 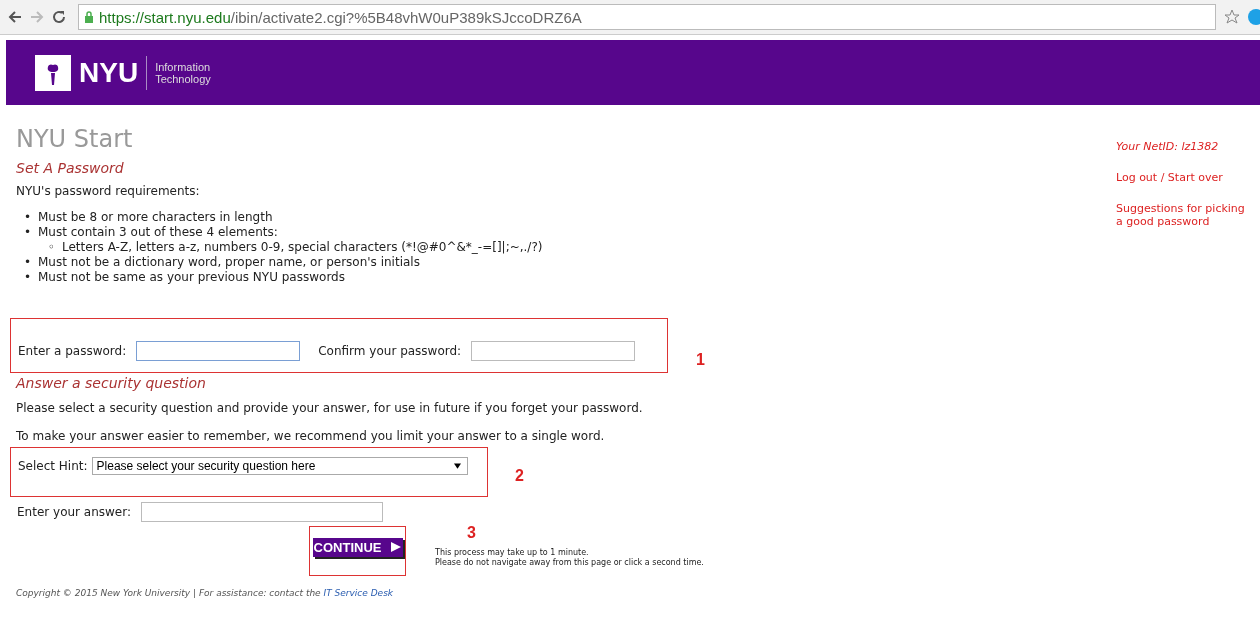 I want to click on logout-link: Log out / Start over, so click(x=1183, y=177).